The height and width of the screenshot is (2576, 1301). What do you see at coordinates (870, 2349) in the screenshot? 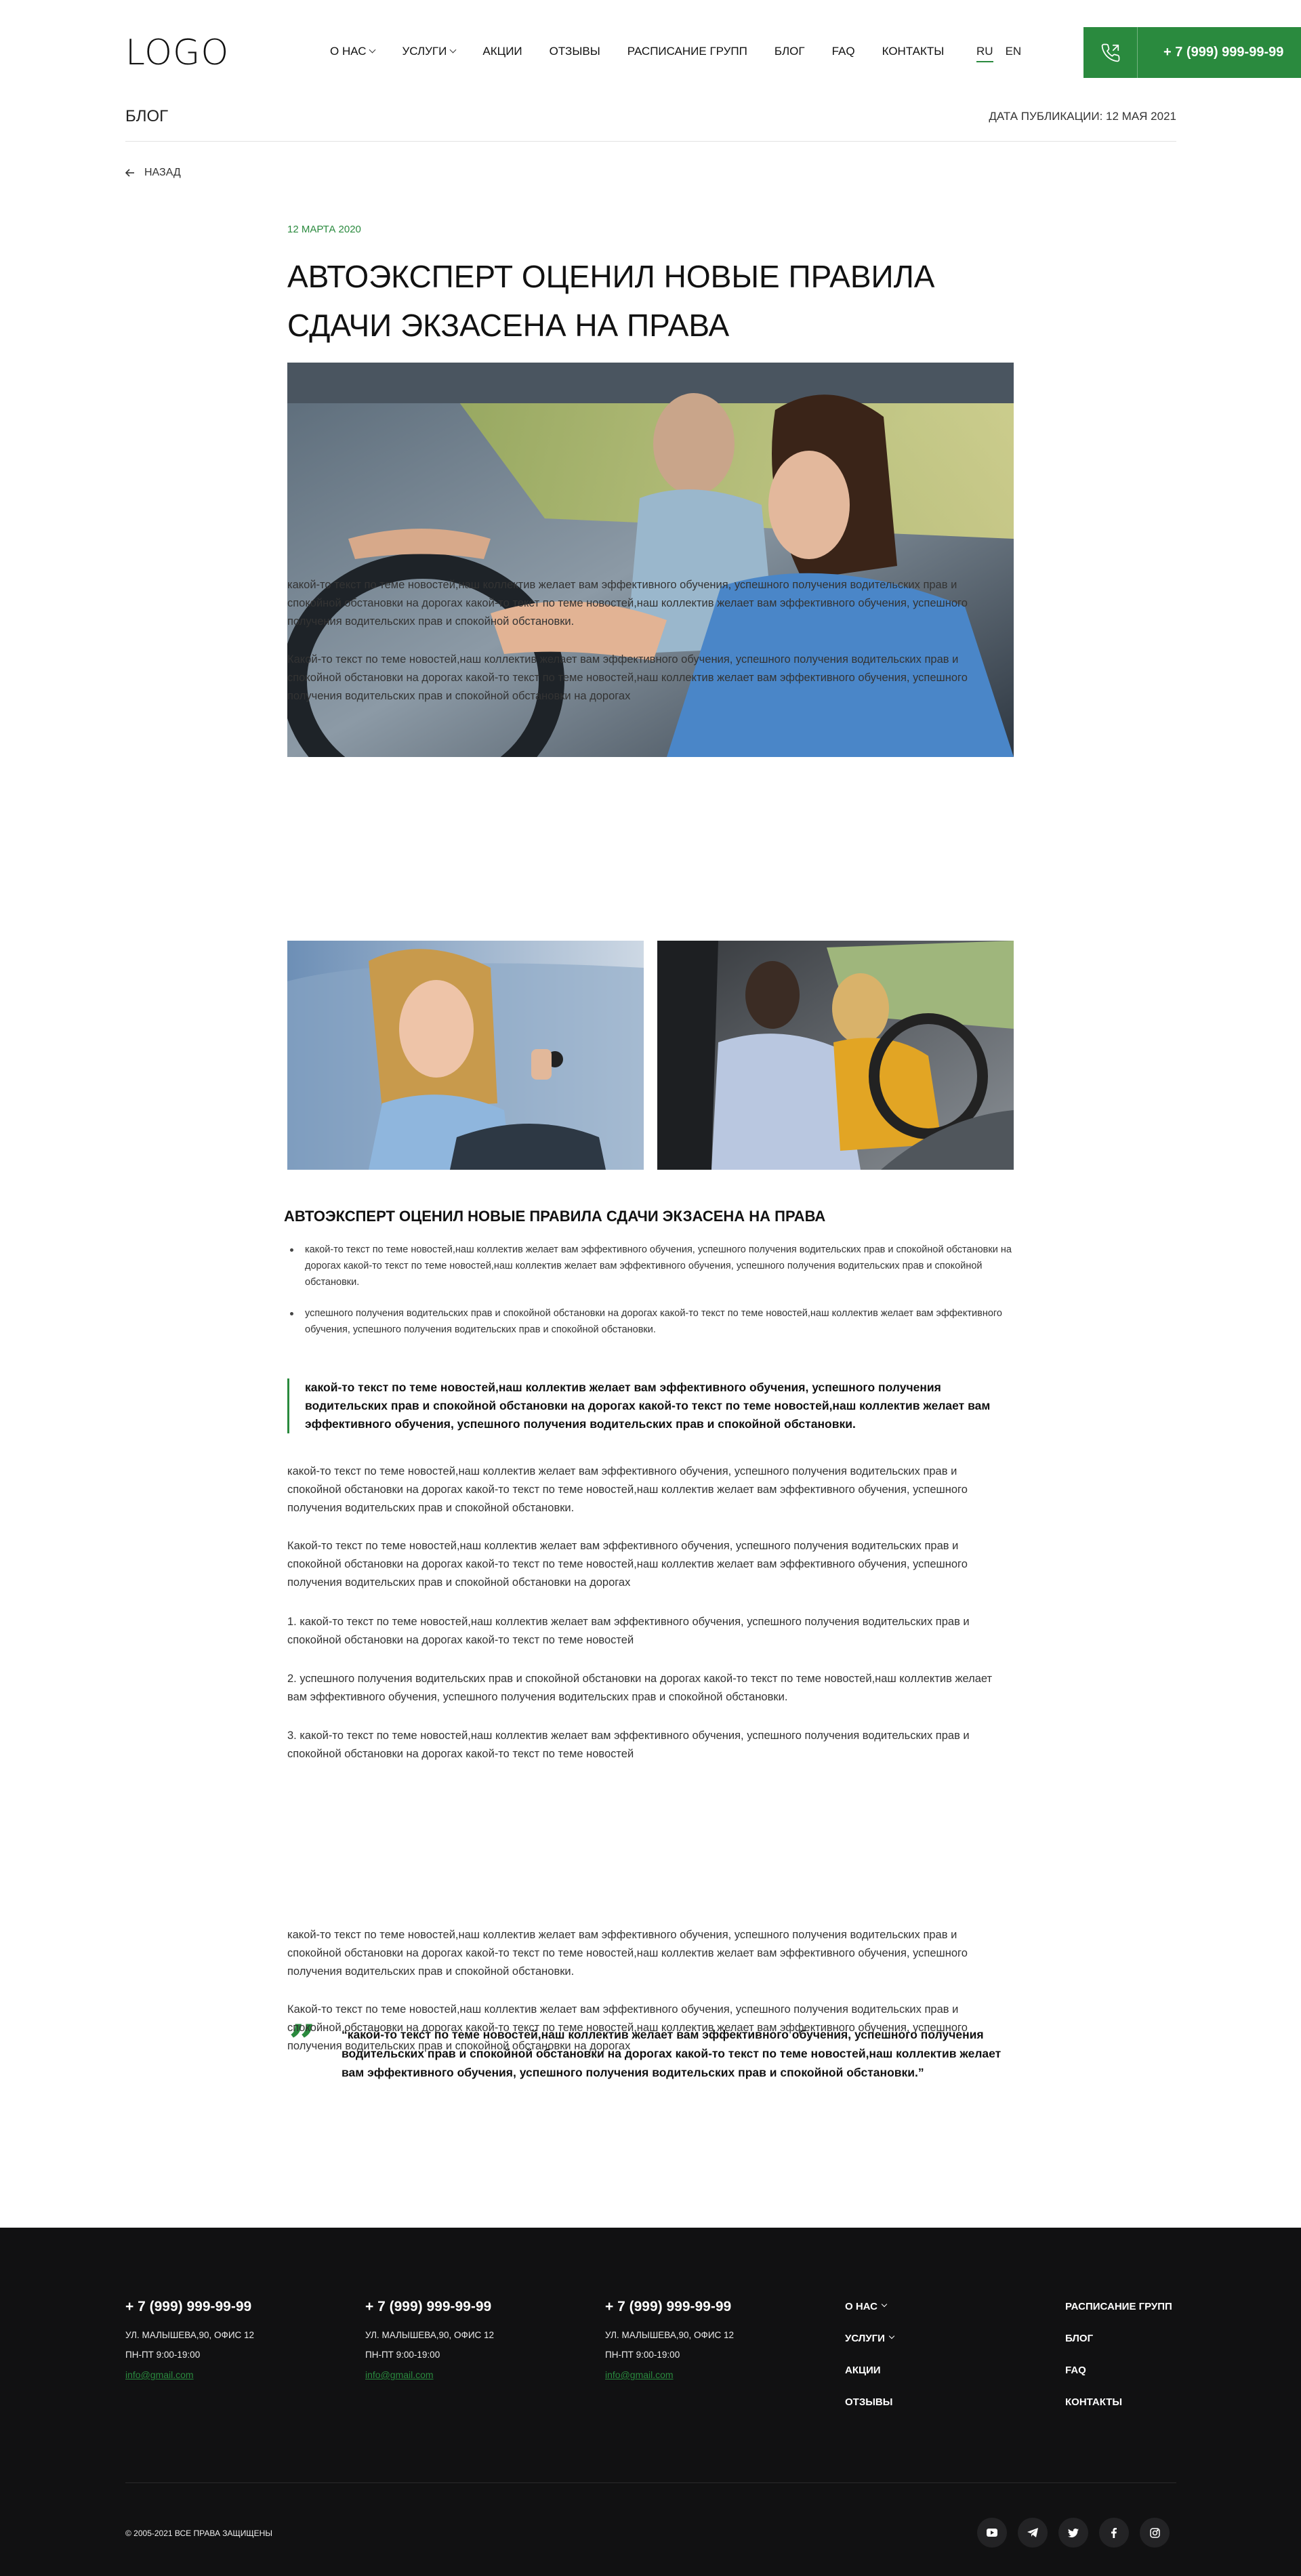
I see `footer-nav-services: УСЛУГИ` at bounding box center [870, 2349].